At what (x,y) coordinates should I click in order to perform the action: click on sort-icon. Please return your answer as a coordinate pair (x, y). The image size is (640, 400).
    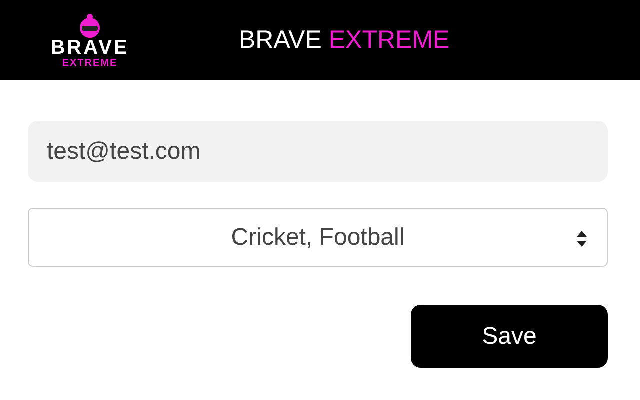
    Looking at the image, I should click on (582, 239).